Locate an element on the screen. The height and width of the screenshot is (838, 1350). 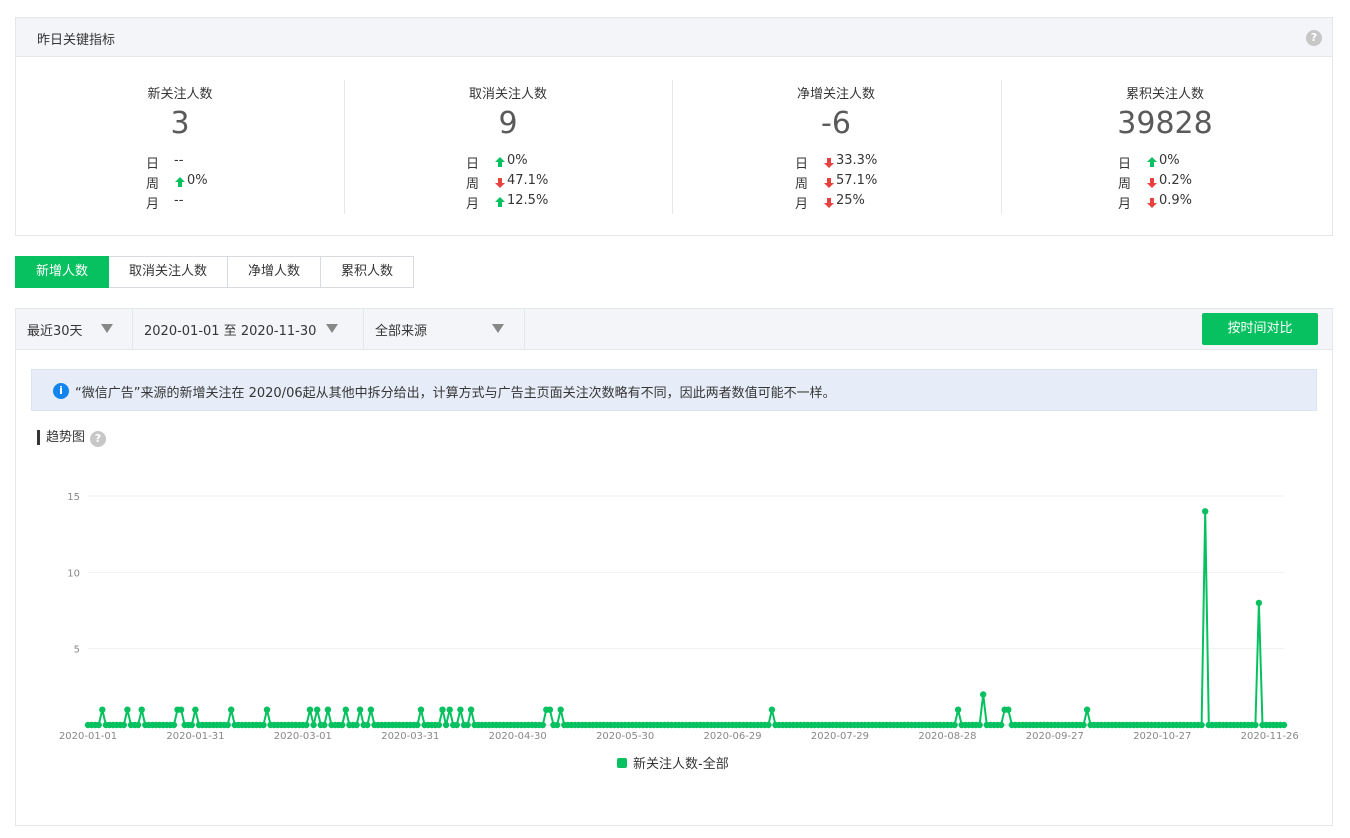
tab-2: 净增人数 is located at coordinates (275, 272).